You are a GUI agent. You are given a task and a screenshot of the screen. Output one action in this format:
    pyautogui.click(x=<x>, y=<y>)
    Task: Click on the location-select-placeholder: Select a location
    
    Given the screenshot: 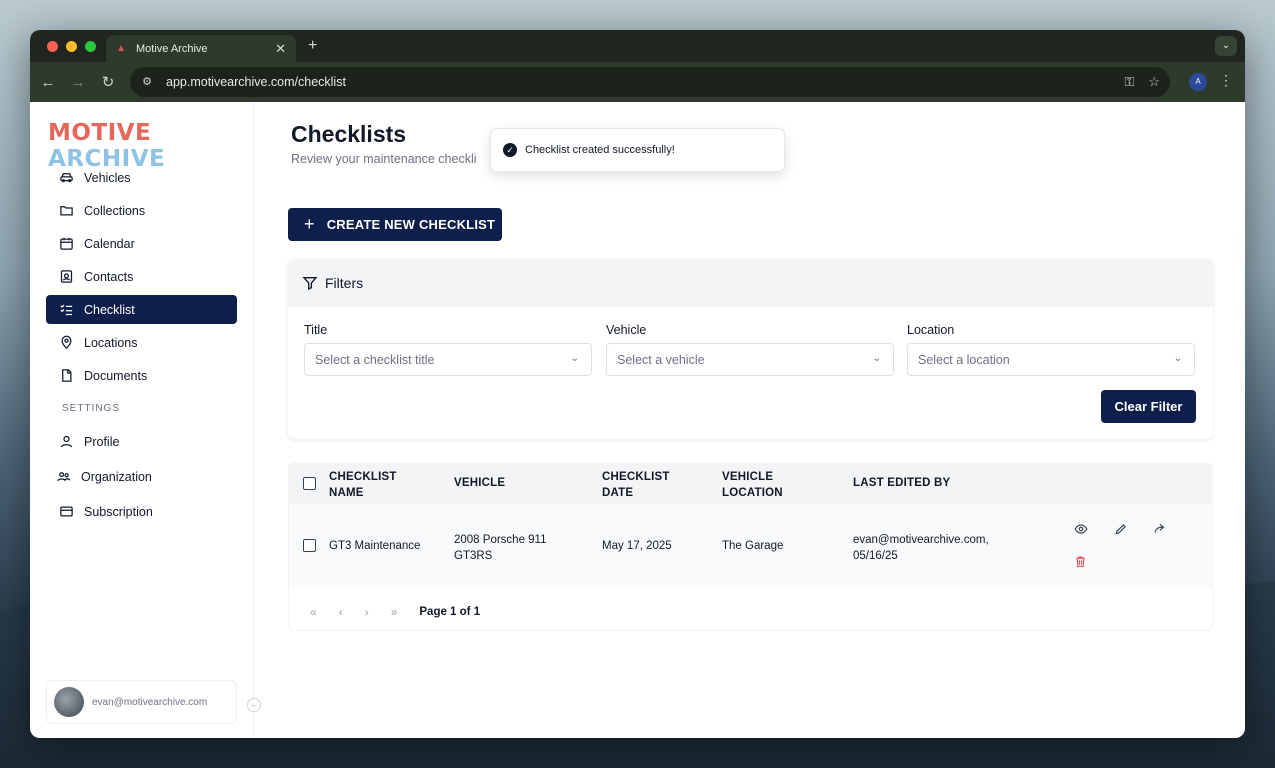 What is the action you would take?
    pyautogui.click(x=964, y=359)
    